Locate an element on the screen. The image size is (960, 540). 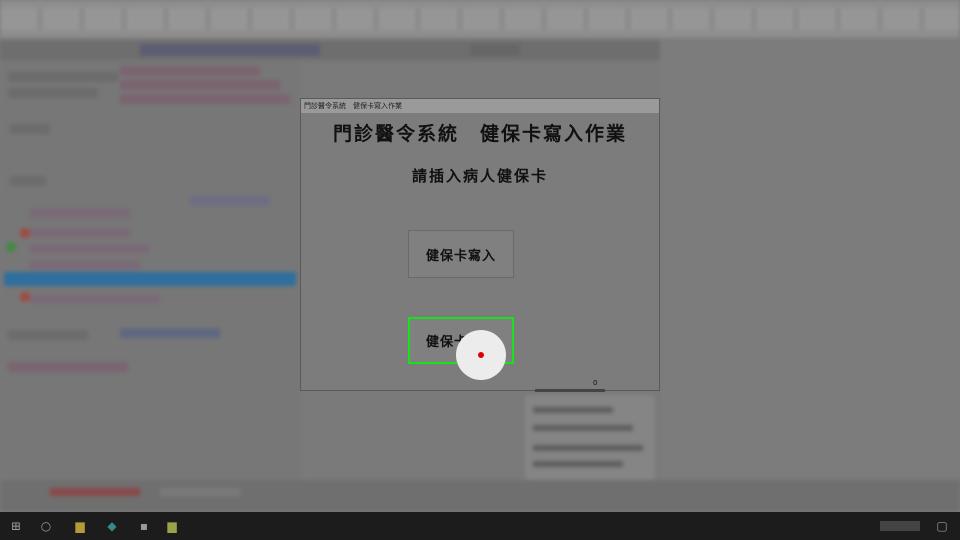
clock is located at coordinates (900, 526).